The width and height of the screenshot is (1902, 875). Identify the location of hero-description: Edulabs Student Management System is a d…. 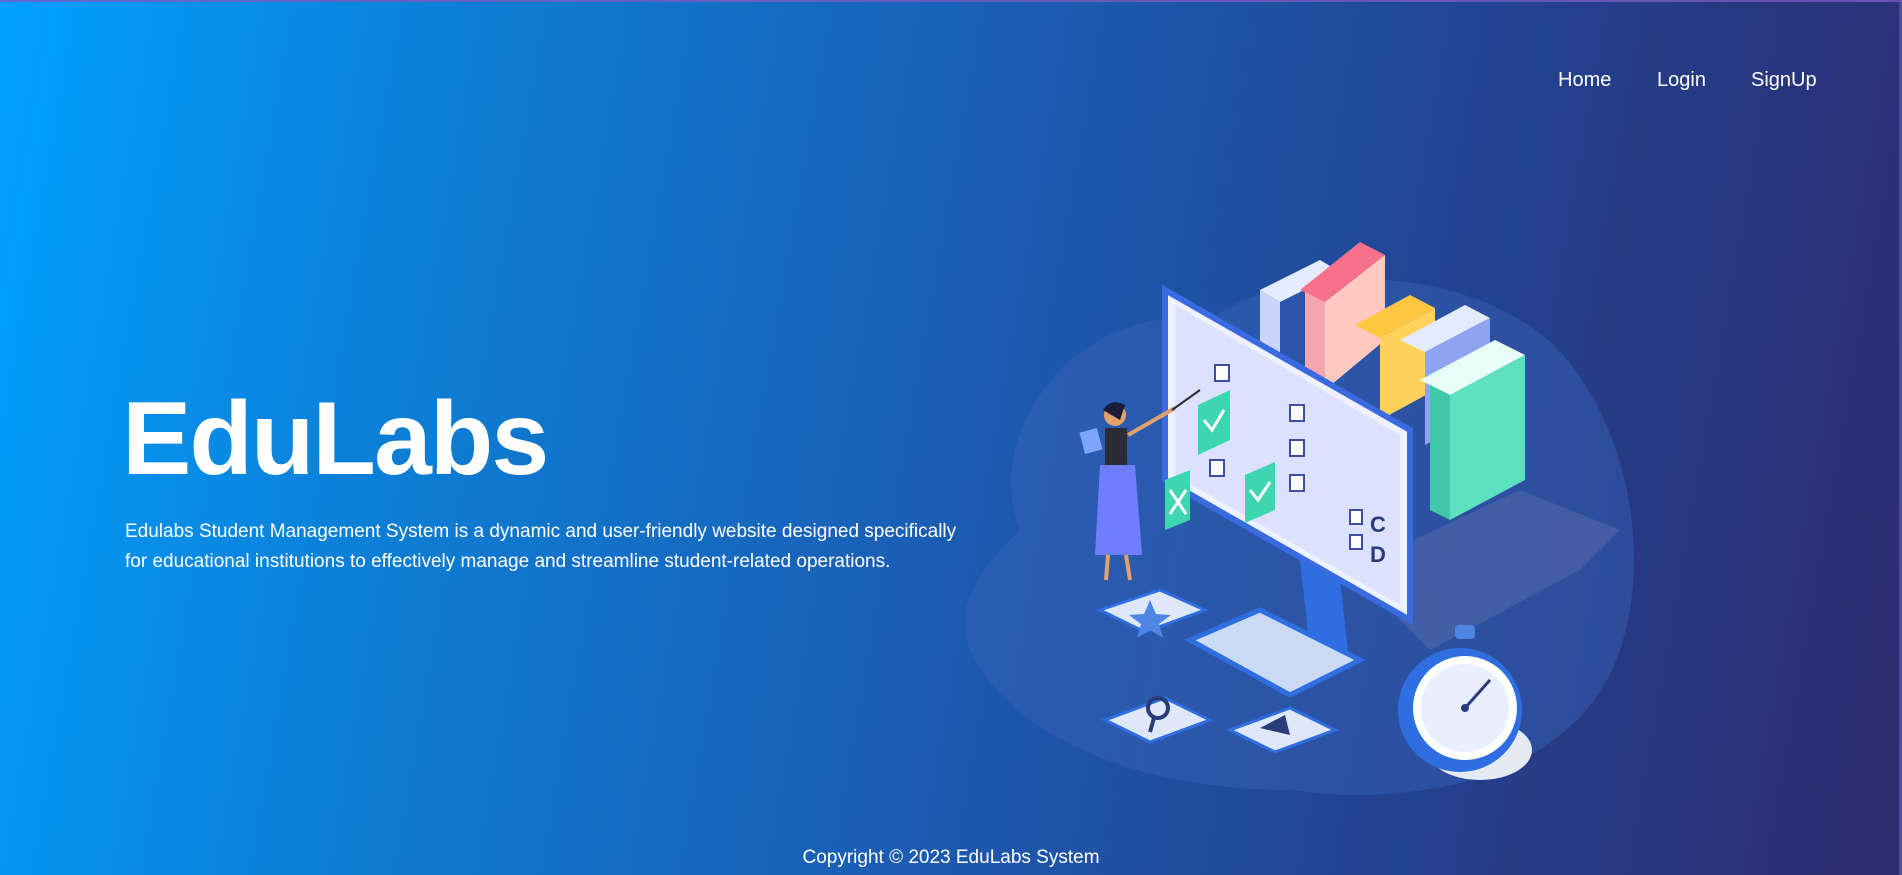
(541, 546).